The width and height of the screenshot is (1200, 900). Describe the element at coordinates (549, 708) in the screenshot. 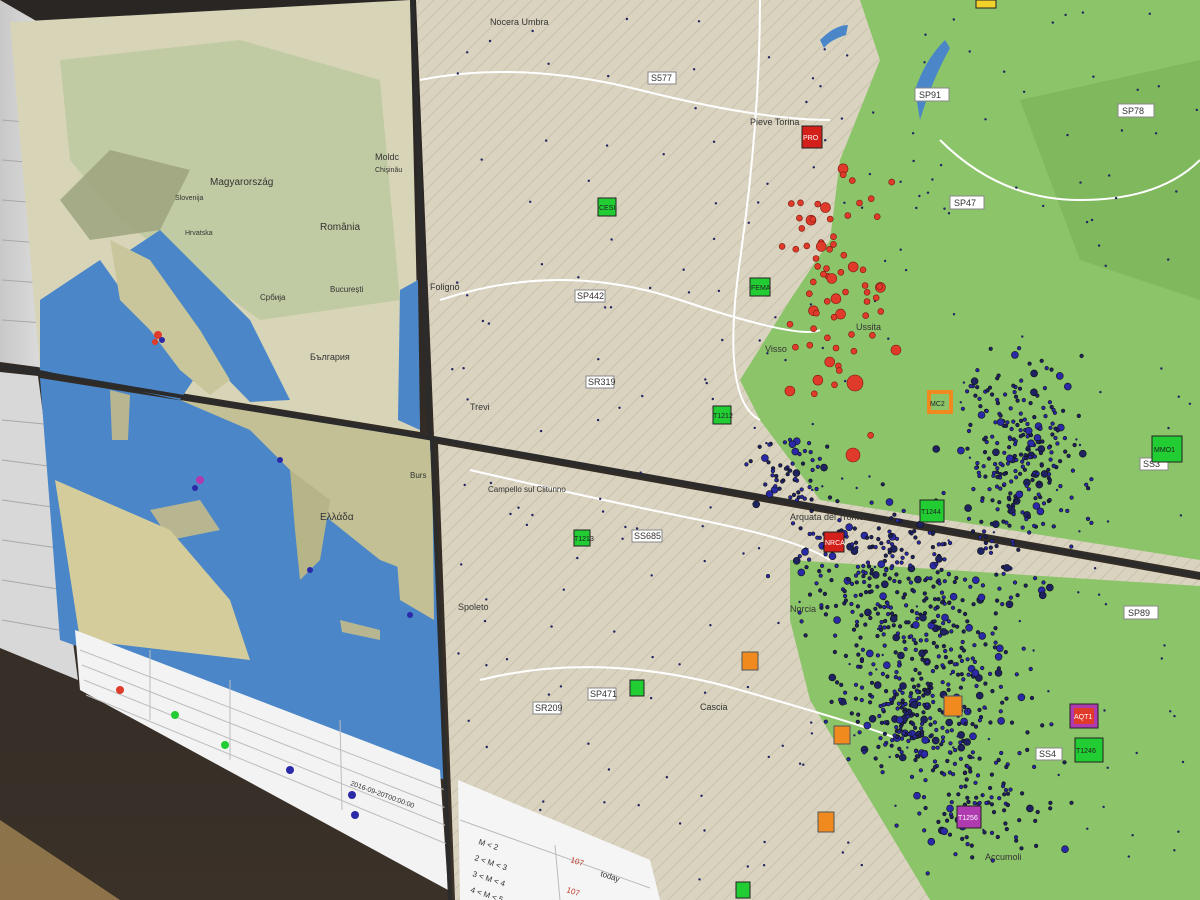

I see `road-label-sr209: SR209` at that location.